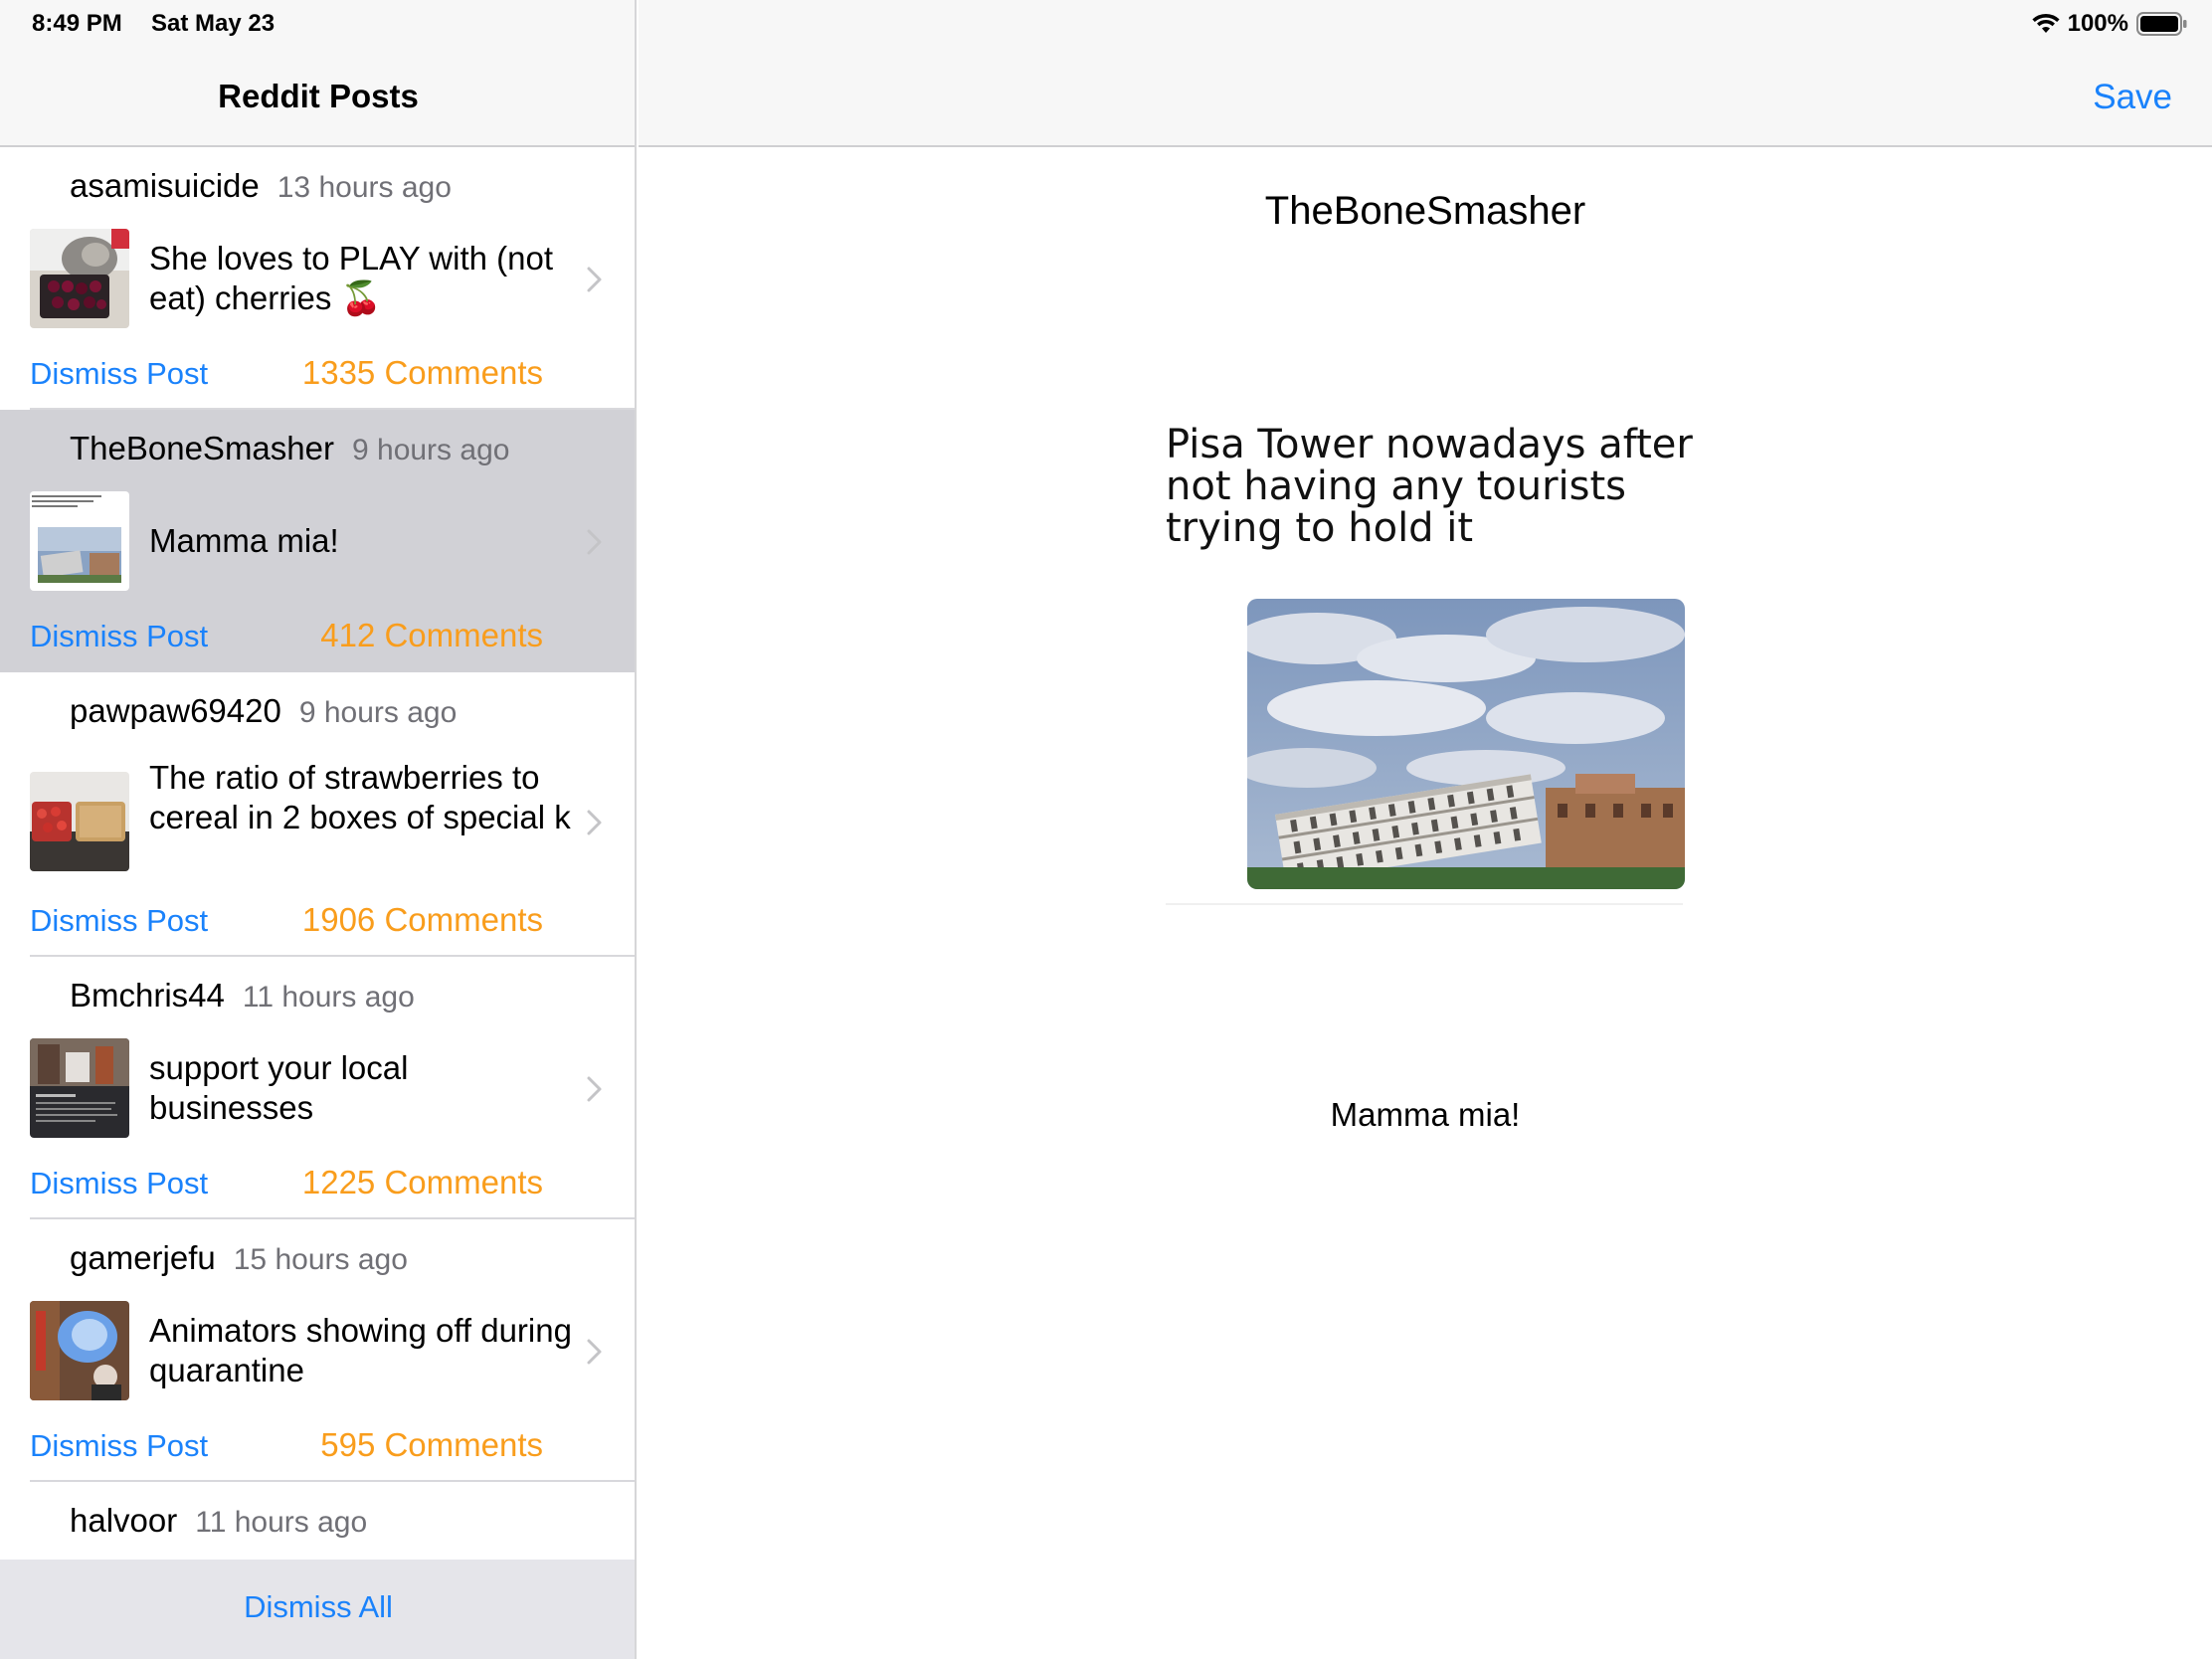 Image resolution: width=2212 pixels, height=1659 pixels. I want to click on image-caption-line: not having any tourists, so click(1396, 486).